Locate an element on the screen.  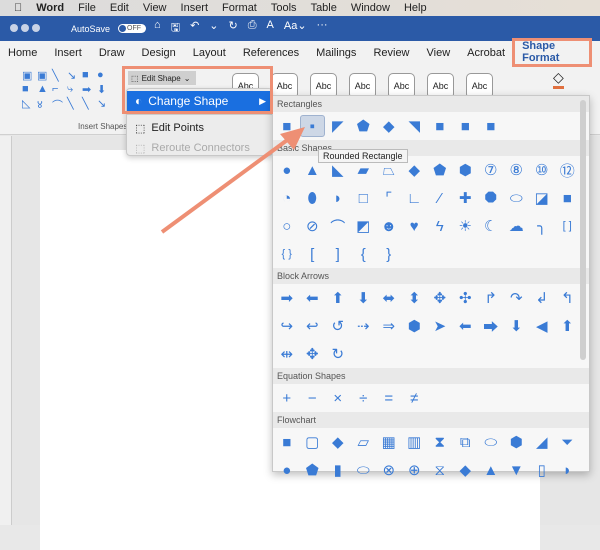
arrow-head is located at coordinates (292, 138).